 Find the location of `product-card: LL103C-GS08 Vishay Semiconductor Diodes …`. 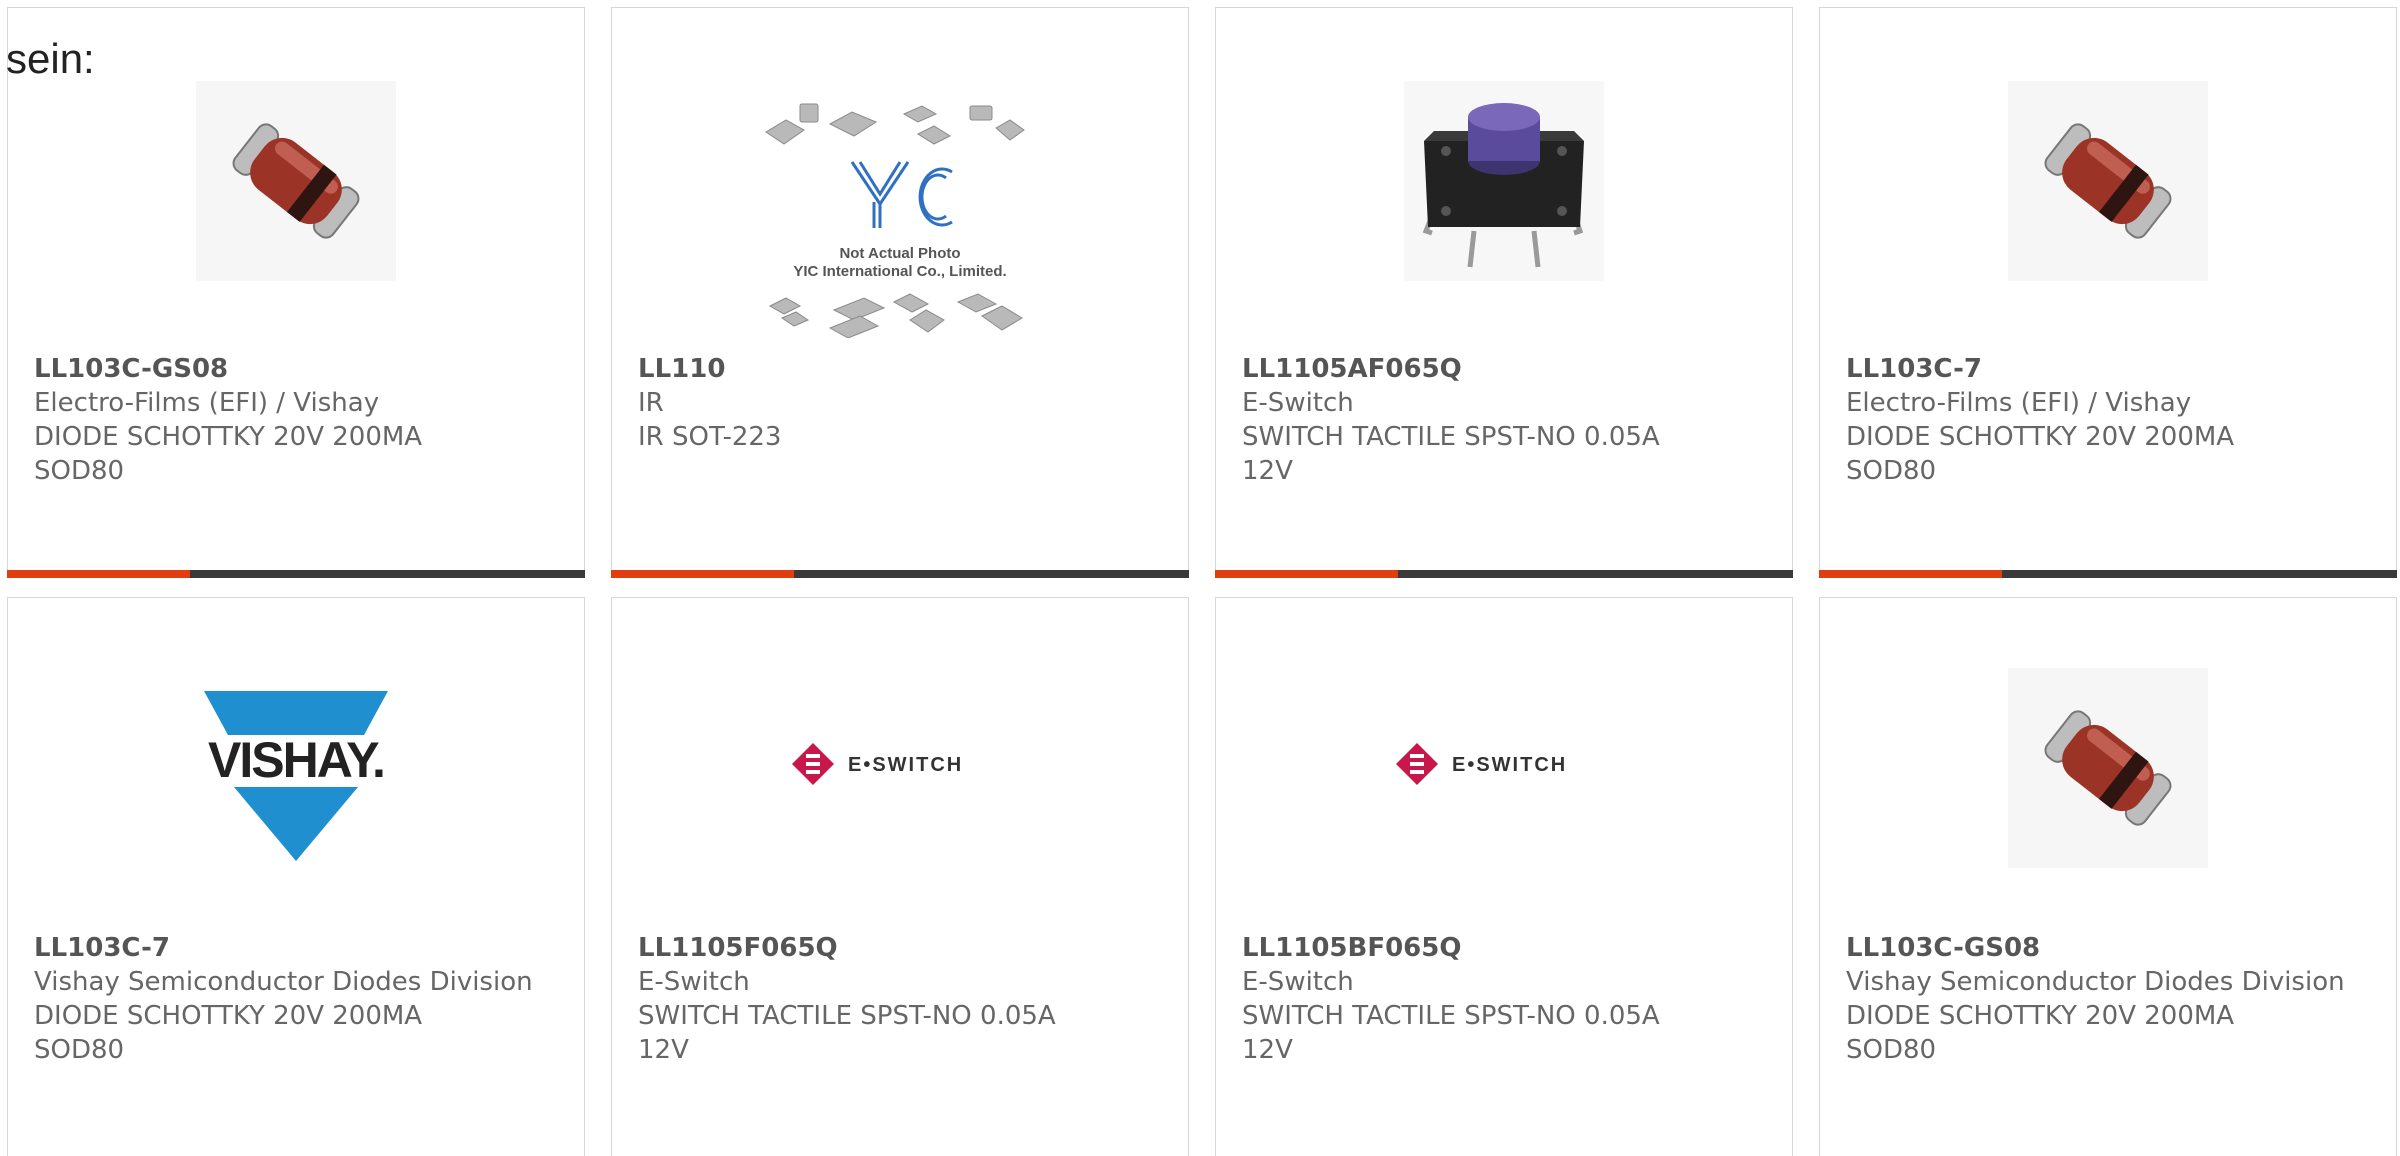

product-card: LL103C-GS08 Vishay Semiconductor Diodes … is located at coordinates (2108, 876).